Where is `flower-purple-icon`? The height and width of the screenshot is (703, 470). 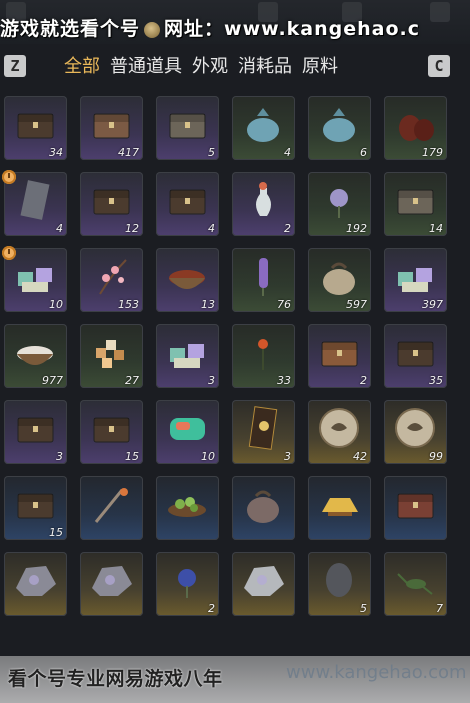 flower-purple-icon is located at coordinates (339, 200).